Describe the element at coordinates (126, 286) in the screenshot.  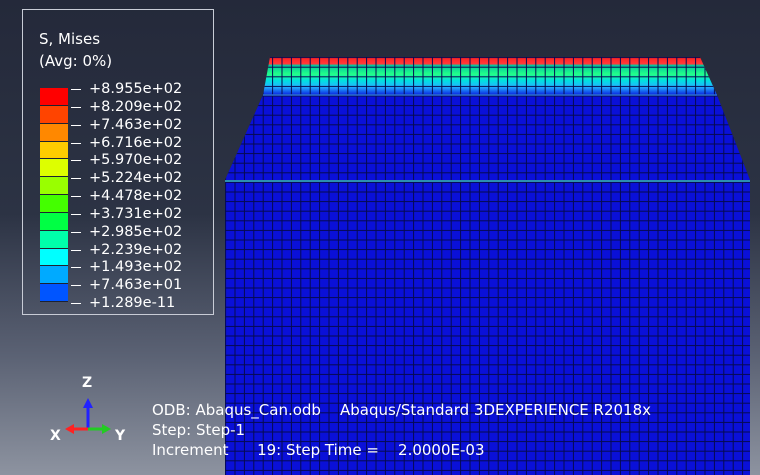
I see `legend-value: +7.463e+01` at that location.